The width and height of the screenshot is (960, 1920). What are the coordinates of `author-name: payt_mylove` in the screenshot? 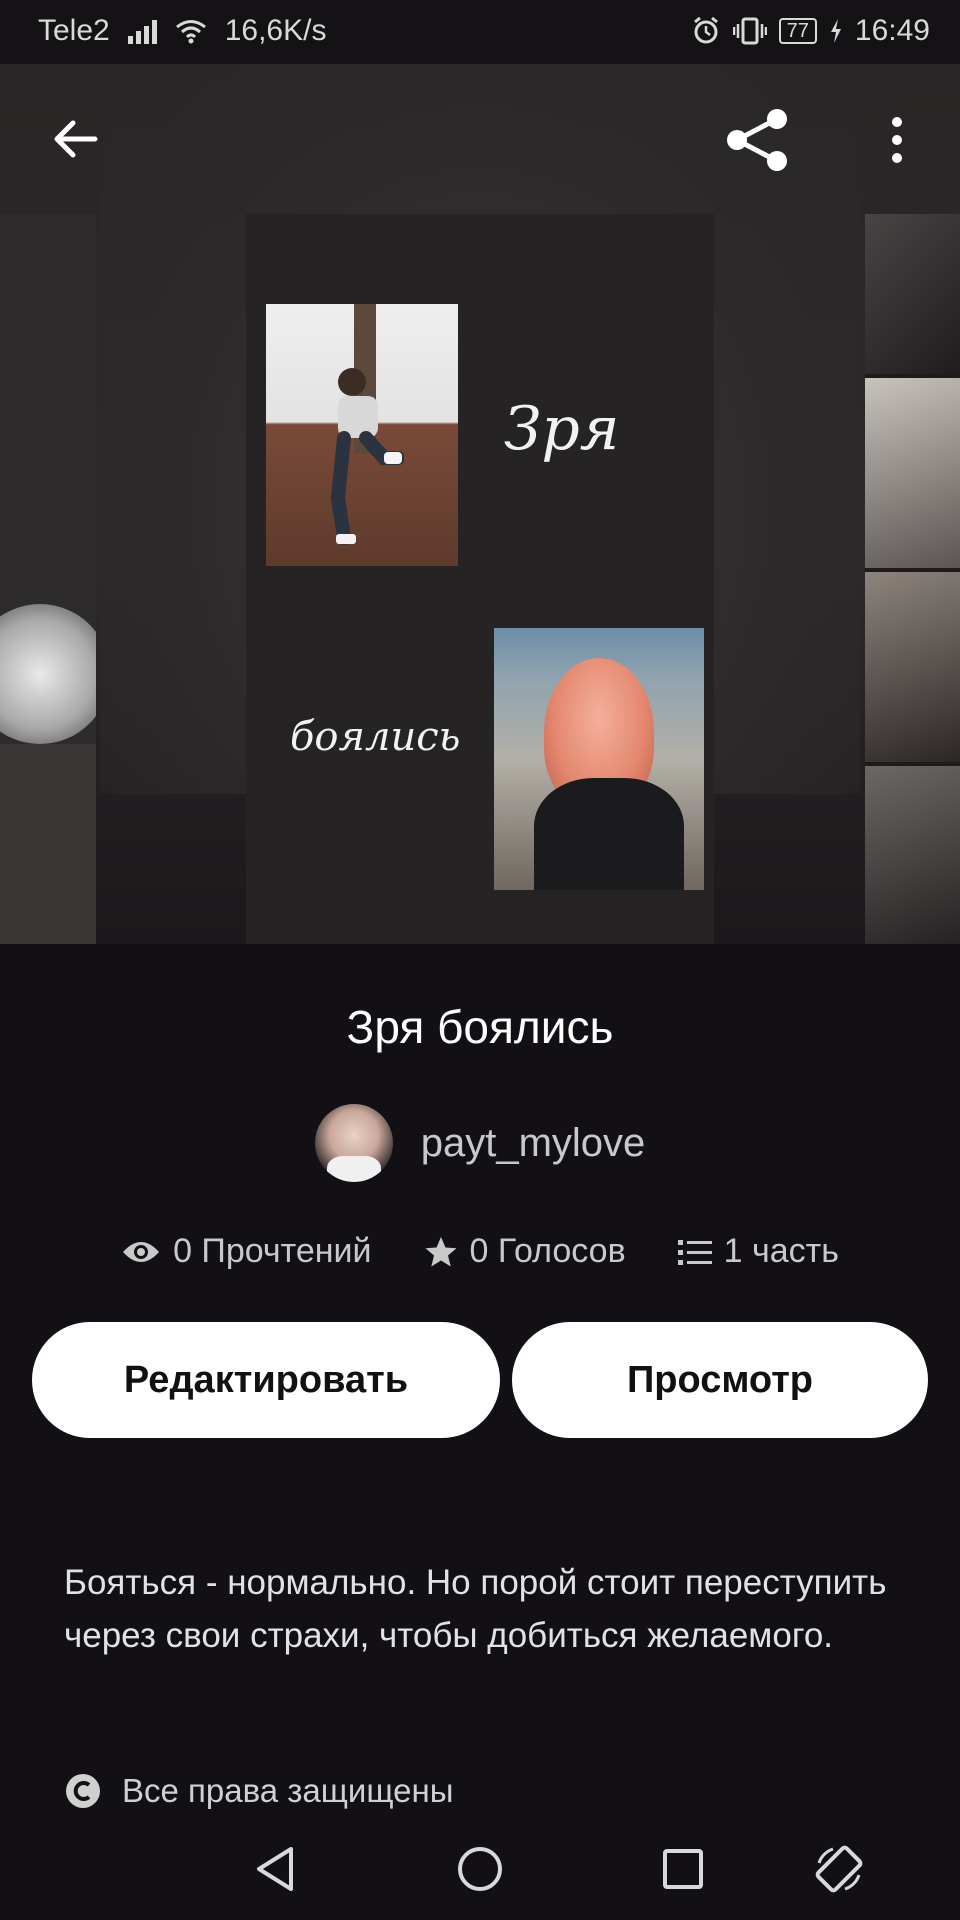 It's located at (533, 1143).